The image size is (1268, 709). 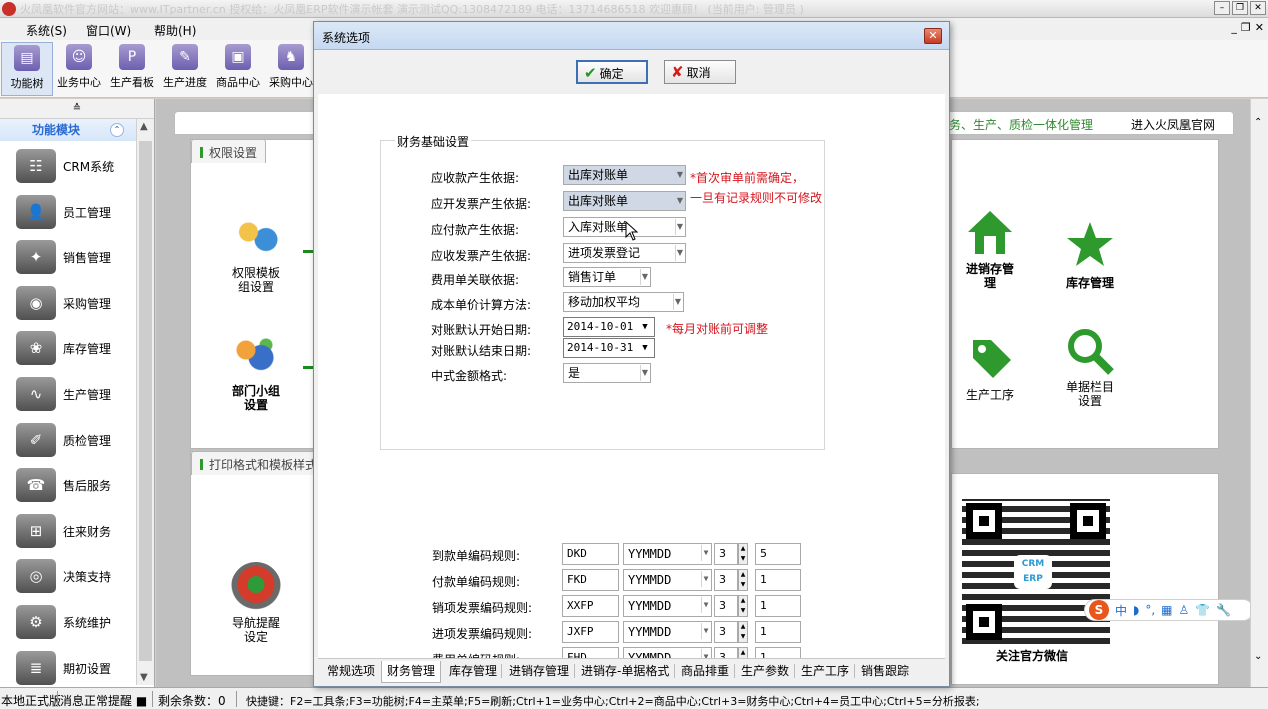 What do you see at coordinates (77, 109) in the screenshot?
I see `sidebar-collapse-toggle: ≙` at bounding box center [77, 109].